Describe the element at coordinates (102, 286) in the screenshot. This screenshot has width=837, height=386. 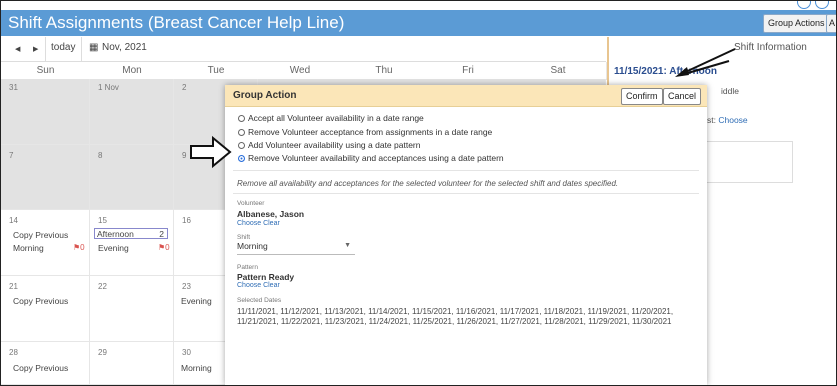
I see `day-number: 22` at that location.